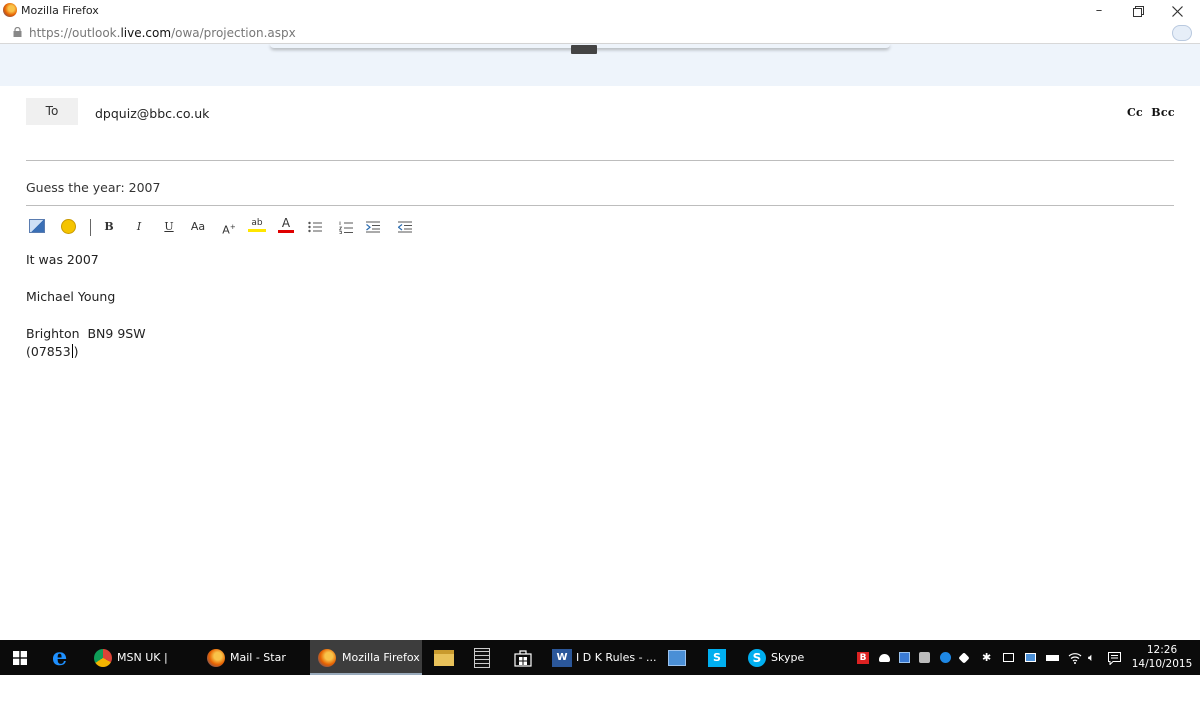 Image resolution: width=1200 pixels, height=710 pixels. I want to click on chrome-icon, so click(103, 658).